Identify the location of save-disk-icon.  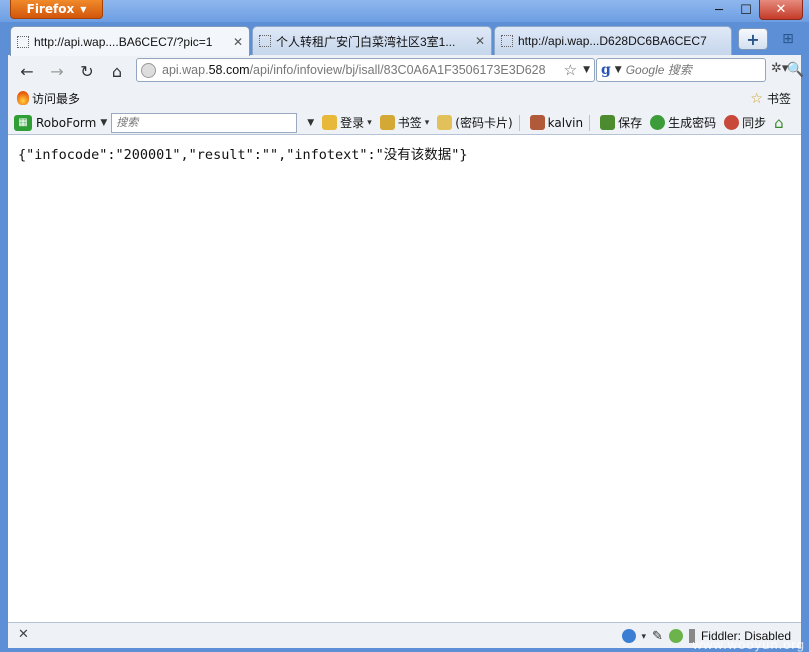
(608, 122).